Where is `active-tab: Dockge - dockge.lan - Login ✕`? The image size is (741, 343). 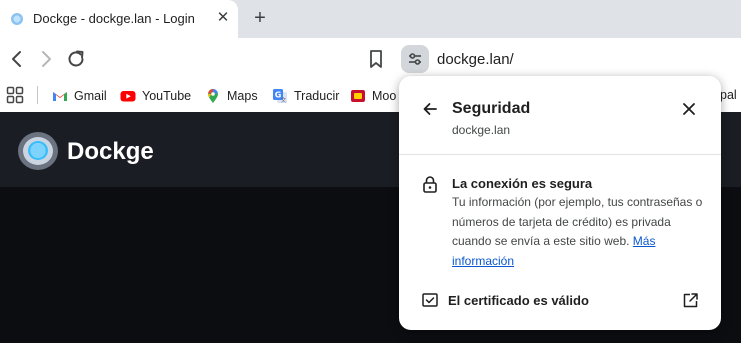 active-tab: Dockge - dockge.lan - Login ✕ is located at coordinates (119, 19).